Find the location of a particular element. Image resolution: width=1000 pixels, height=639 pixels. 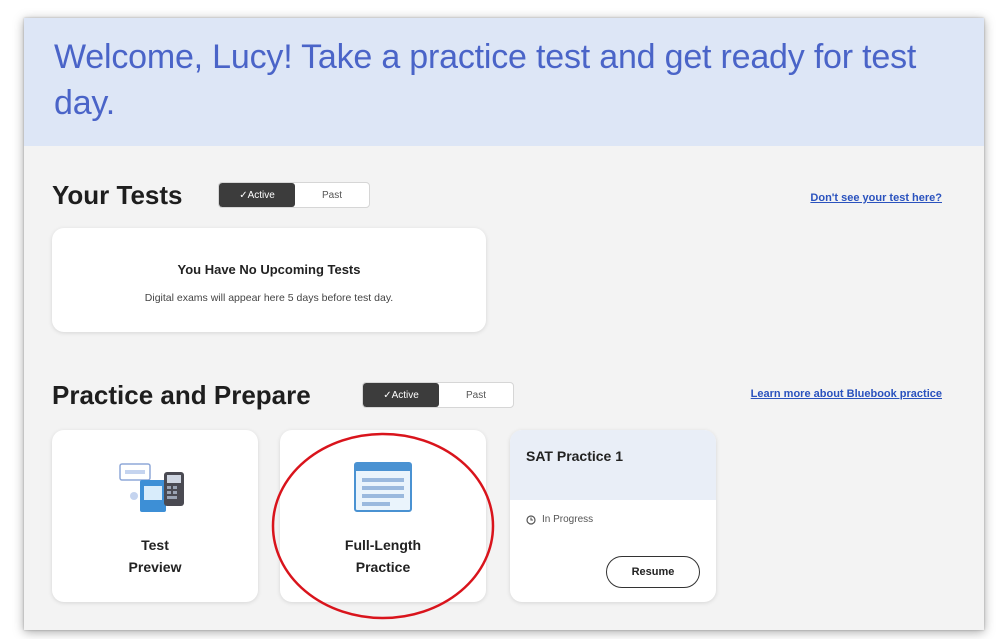

learn-more-bluebook-link: Learn more about Bluebook practice is located at coordinates (846, 394).